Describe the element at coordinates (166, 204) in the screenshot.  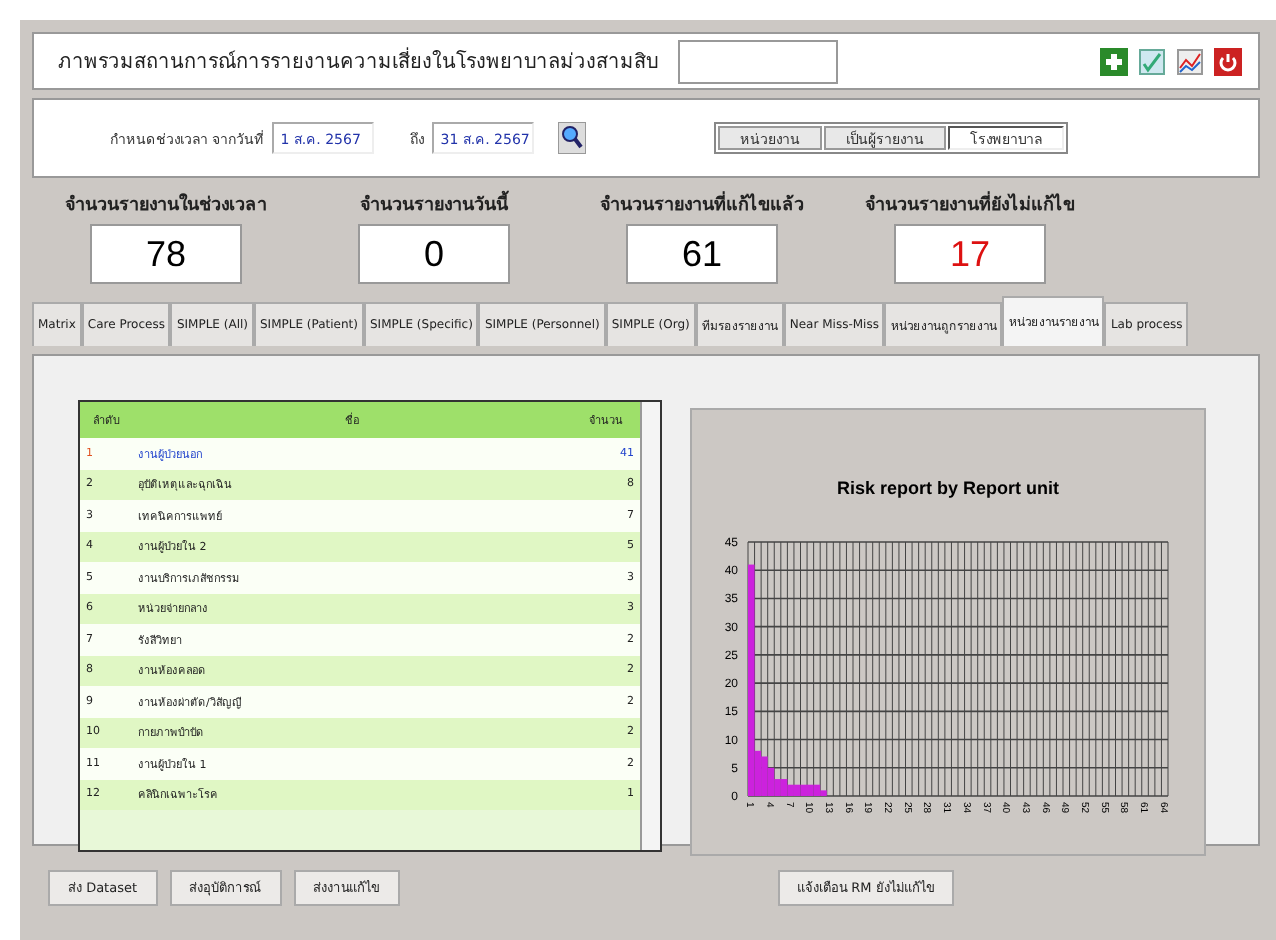
I see `stat-label: จำนวนรายงานในช่วงเวลา` at that location.